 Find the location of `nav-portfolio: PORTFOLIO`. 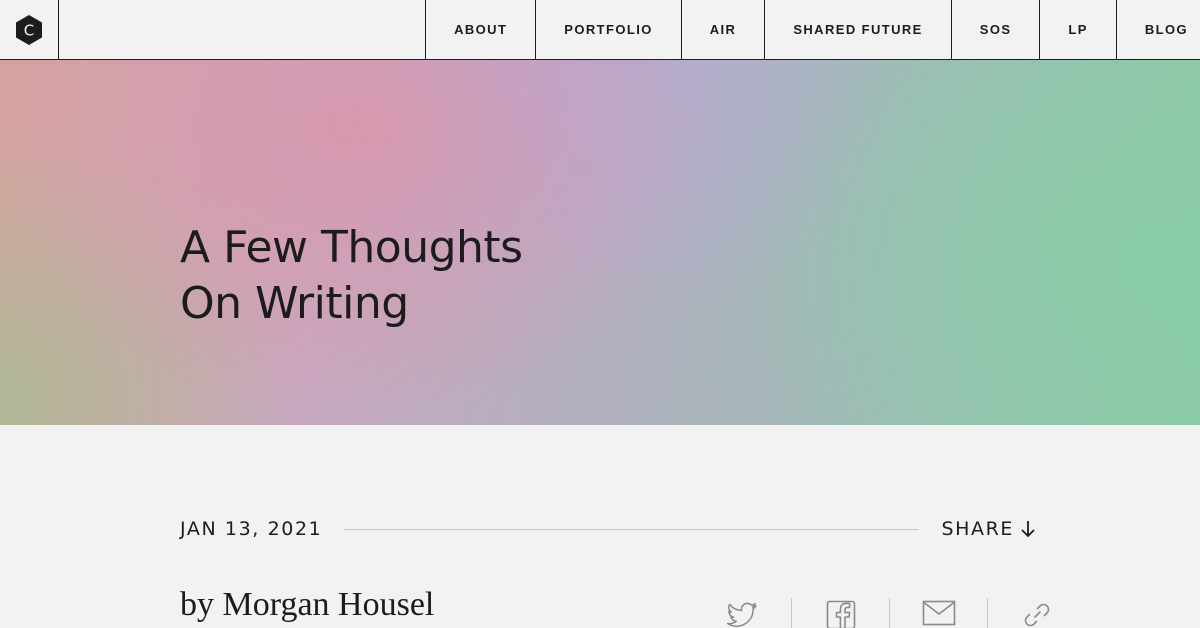

nav-portfolio: PORTFOLIO is located at coordinates (607, 29).